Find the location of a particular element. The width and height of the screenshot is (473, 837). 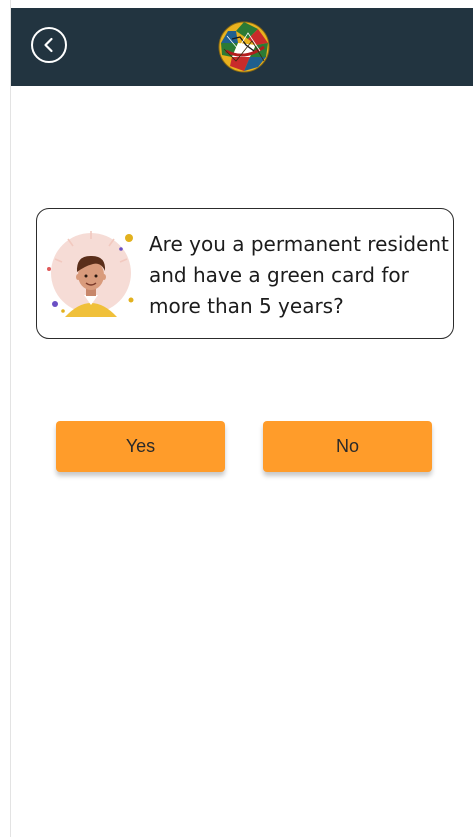

yes-button: Yes is located at coordinates (140, 446).